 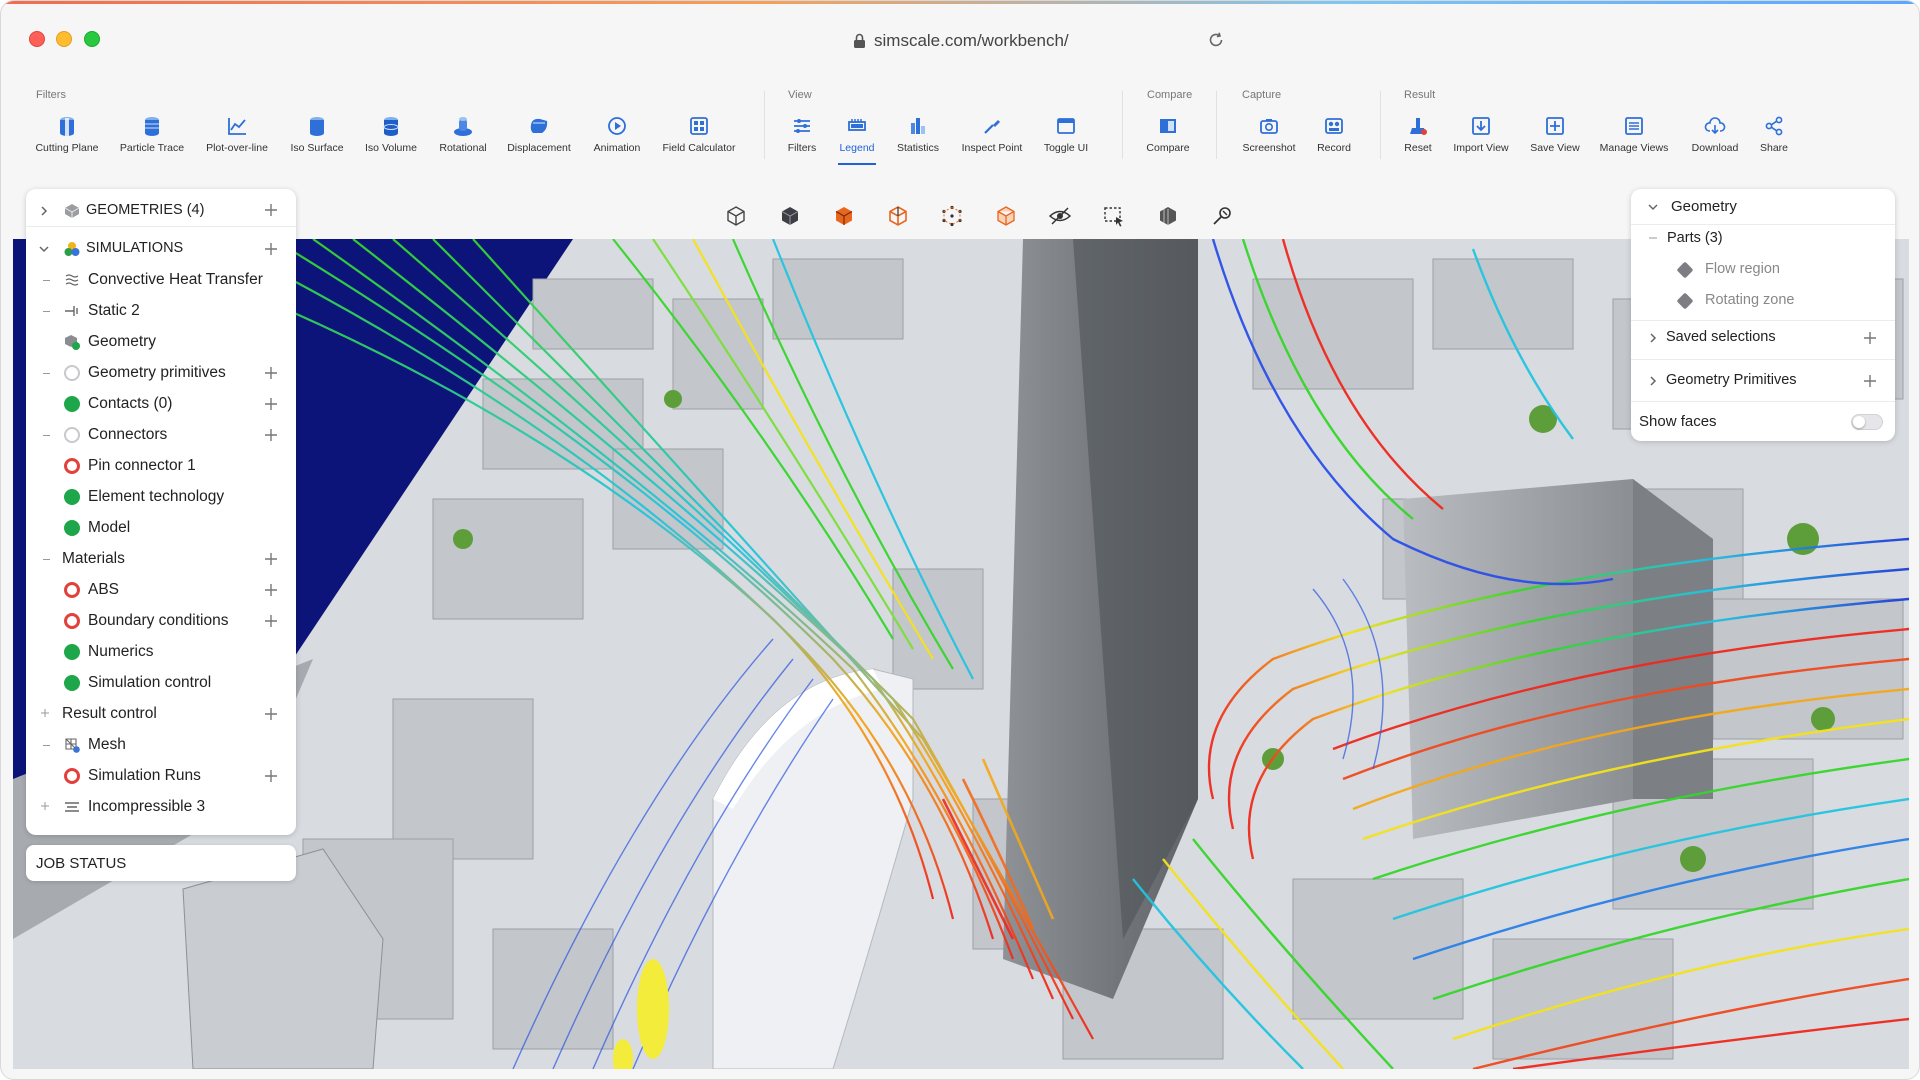 I want to click on import-view-icon, so click(x=1481, y=126).